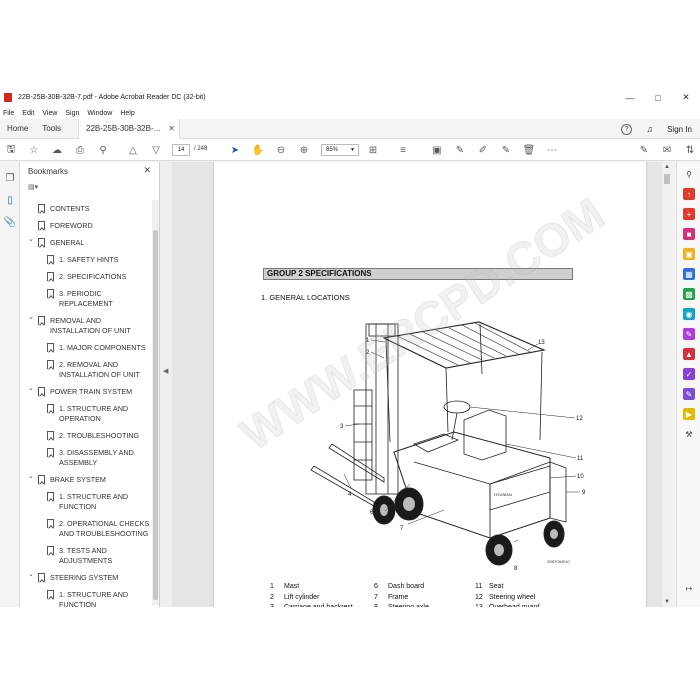  Describe the element at coordinates (304, 150) in the screenshot. I see `zoom-in-icon: ⊕` at that location.